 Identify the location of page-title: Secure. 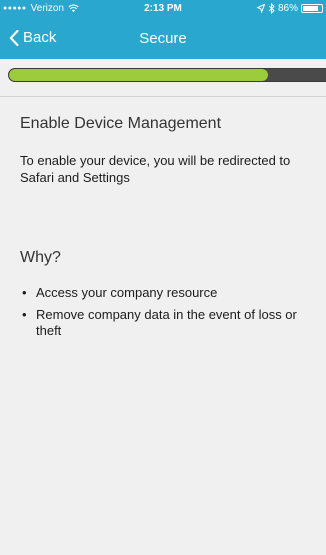
(163, 38).